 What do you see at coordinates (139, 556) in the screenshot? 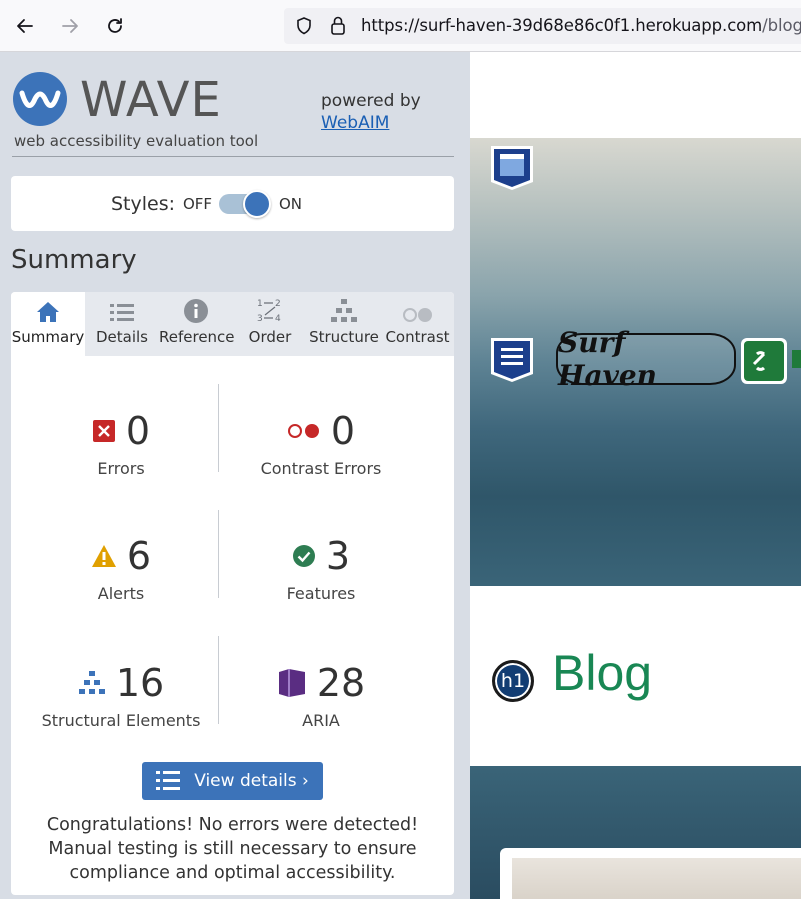
I see `alerts-count: 6` at bounding box center [139, 556].